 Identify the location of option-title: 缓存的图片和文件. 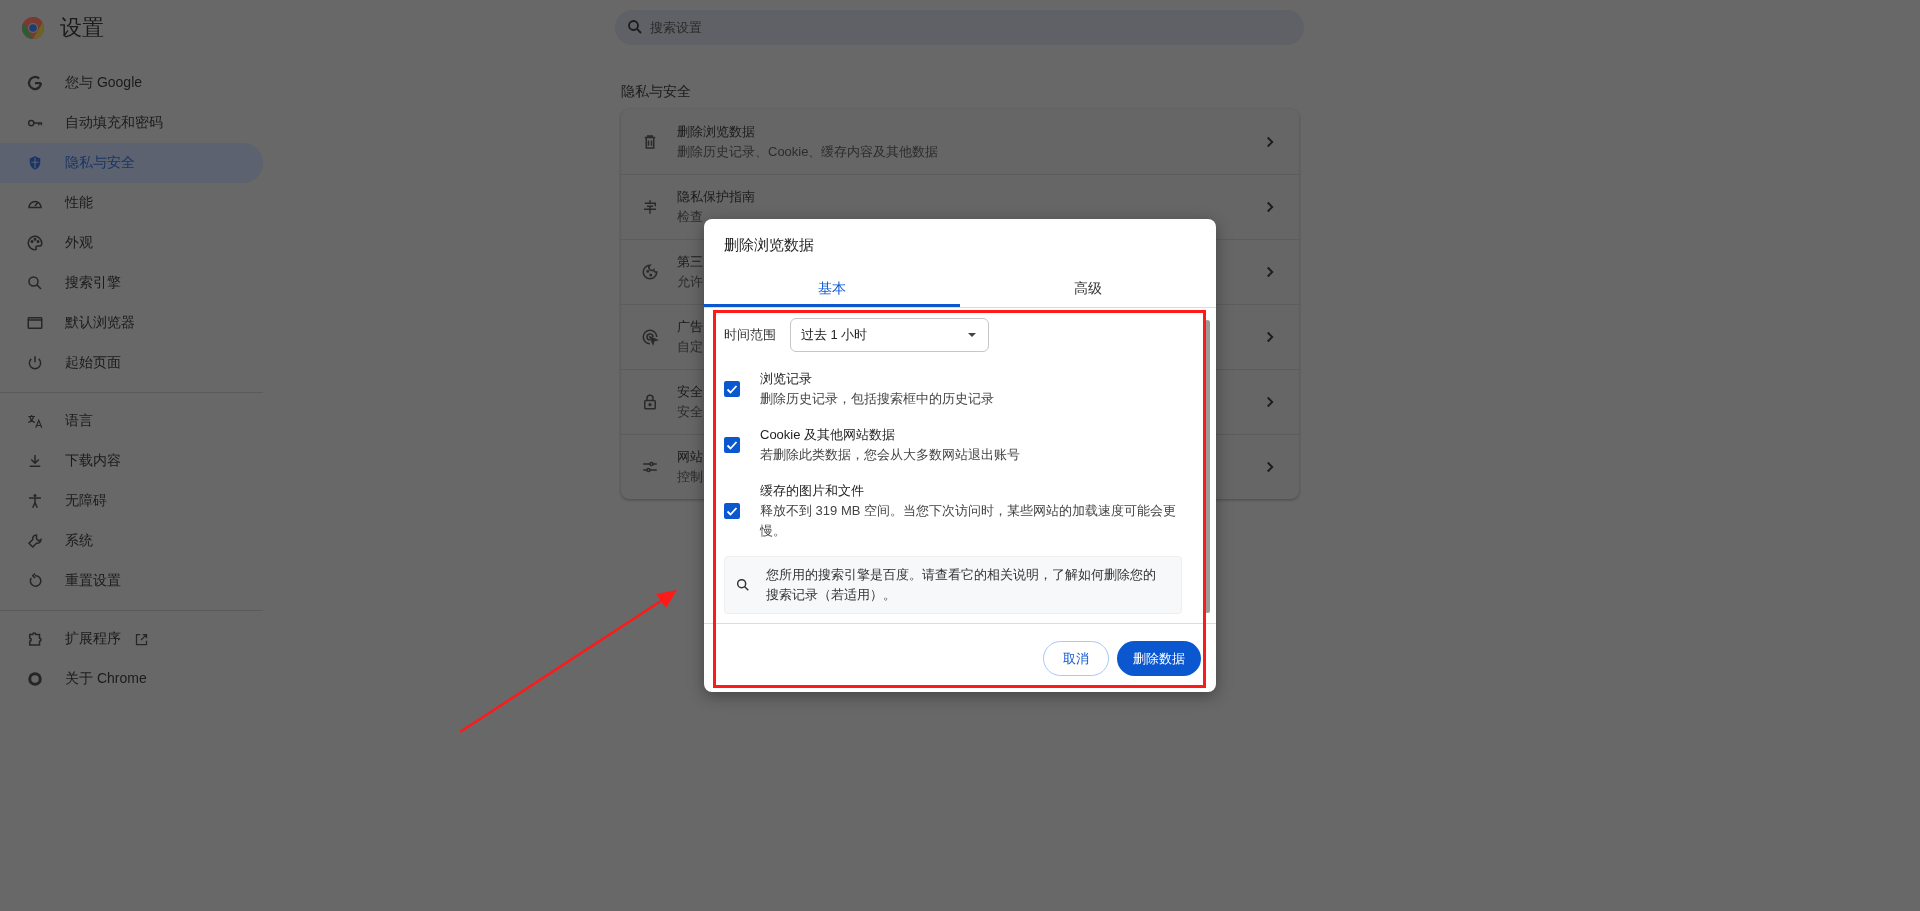
(812, 491).